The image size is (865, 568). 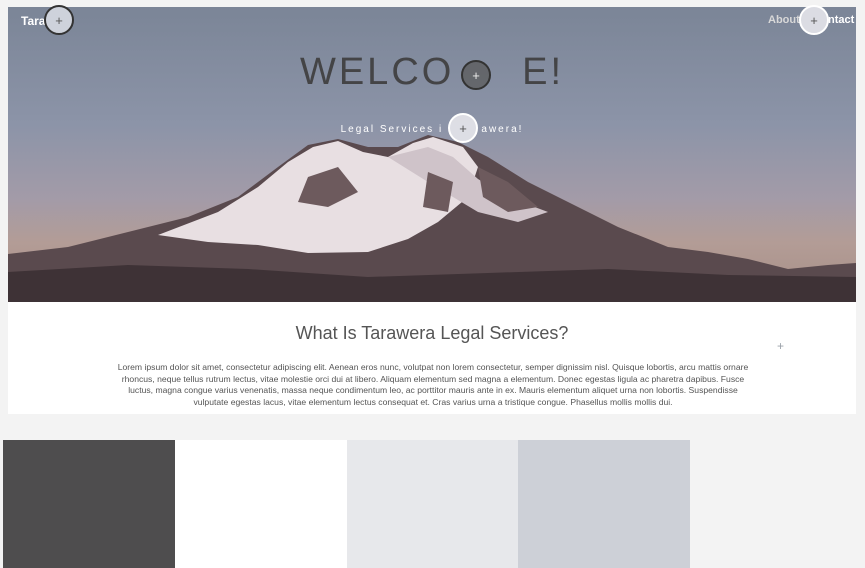 I want to click on hero-title: WELCO E!, so click(x=432, y=72).